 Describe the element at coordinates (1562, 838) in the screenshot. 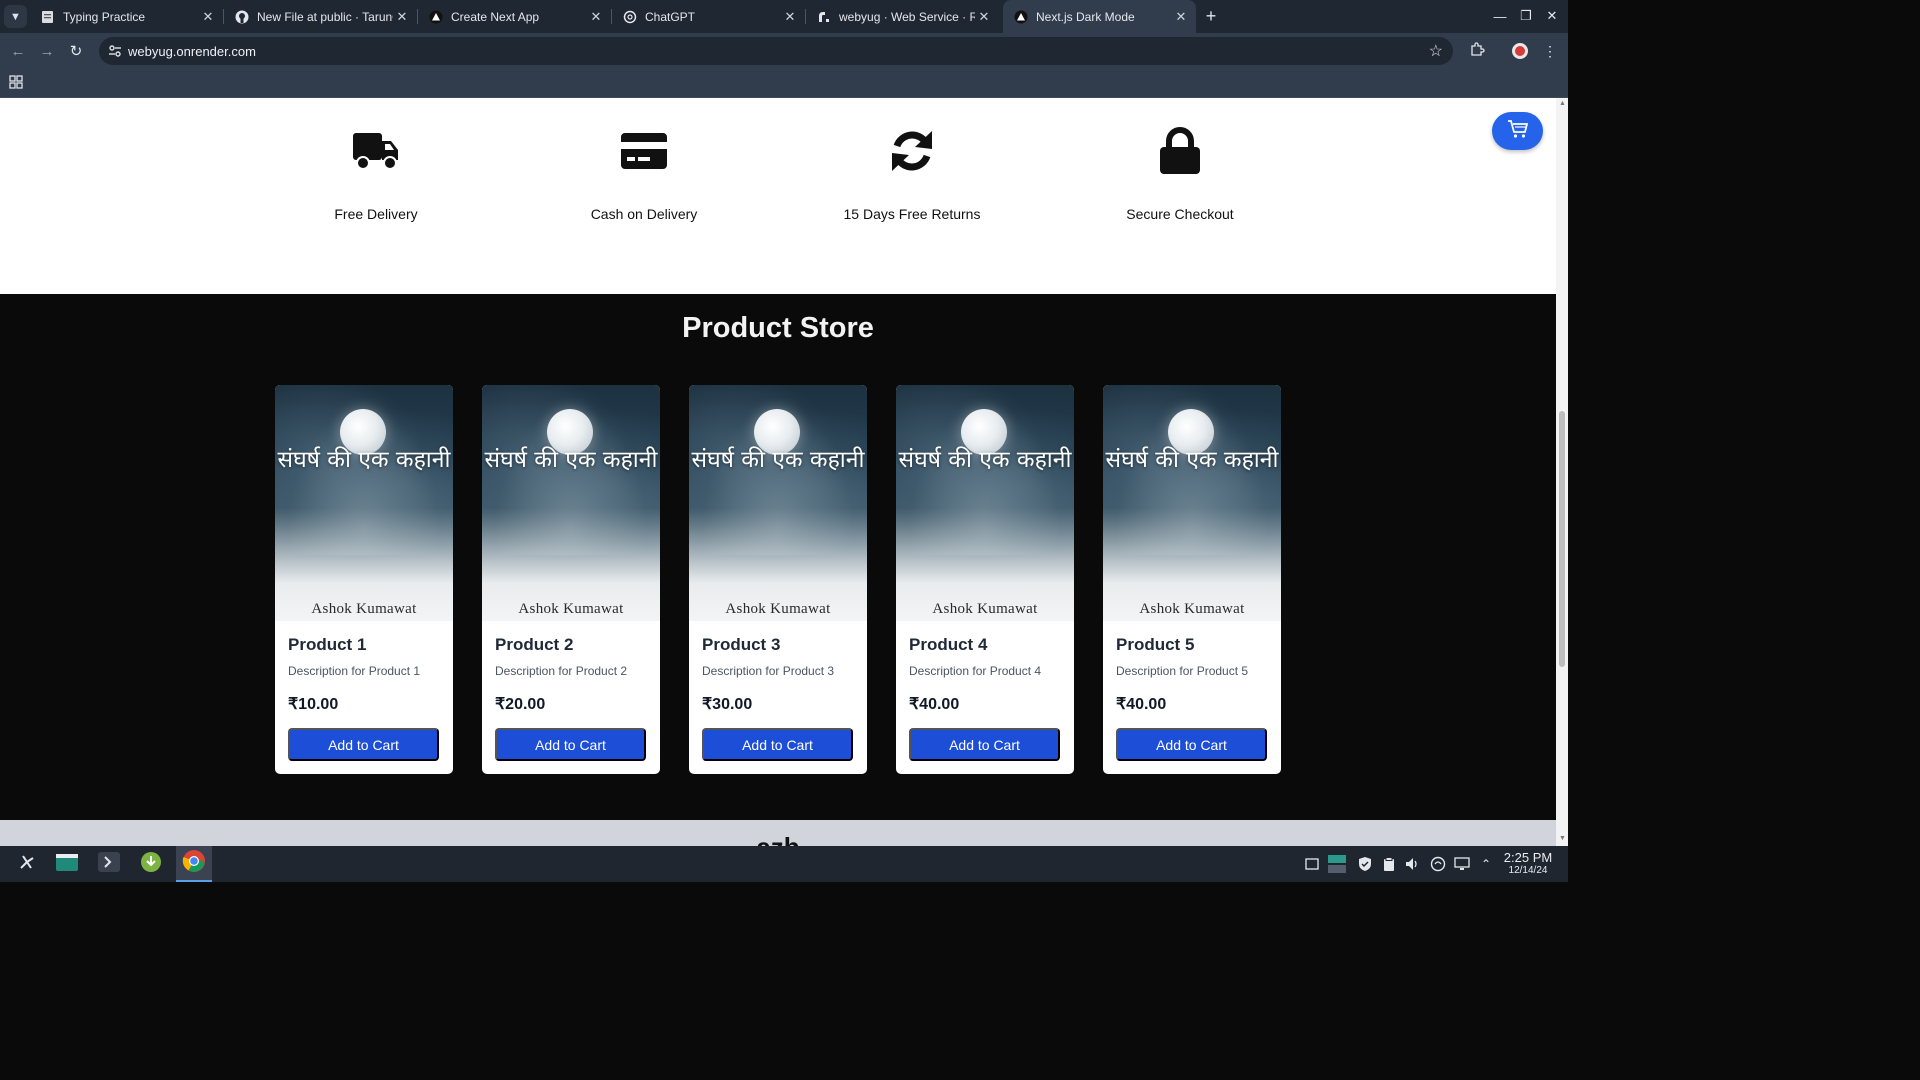

I see `scroll-down-icon: ▼` at that location.